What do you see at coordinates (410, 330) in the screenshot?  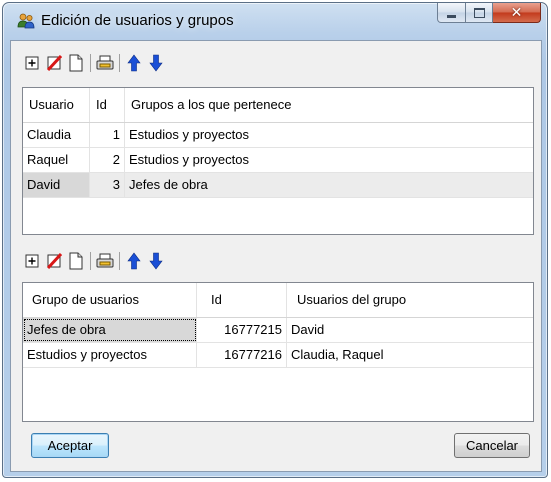 I see `cell-usuarios: David` at bounding box center [410, 330].